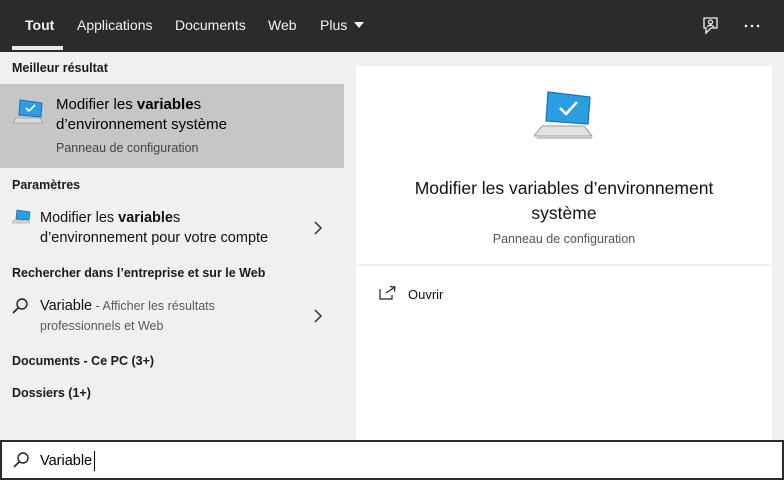  What do you see at coordinates (158, 306) in the screenshot?
I see `web-search-description: Afficher les résultats` at bounding box center [158, 306].